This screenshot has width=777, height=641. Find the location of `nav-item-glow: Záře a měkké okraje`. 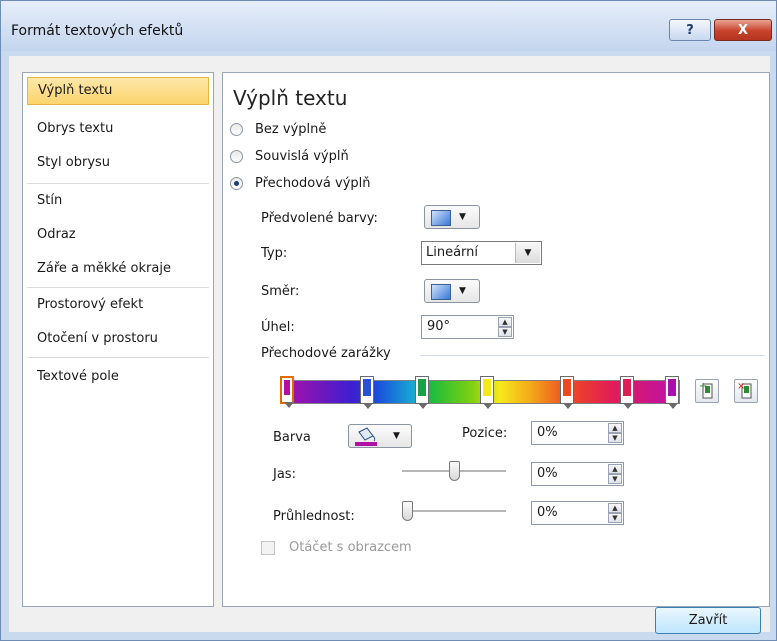

nav-item-glow: Záře a měkké okraje is located at coordinates (118, 269).